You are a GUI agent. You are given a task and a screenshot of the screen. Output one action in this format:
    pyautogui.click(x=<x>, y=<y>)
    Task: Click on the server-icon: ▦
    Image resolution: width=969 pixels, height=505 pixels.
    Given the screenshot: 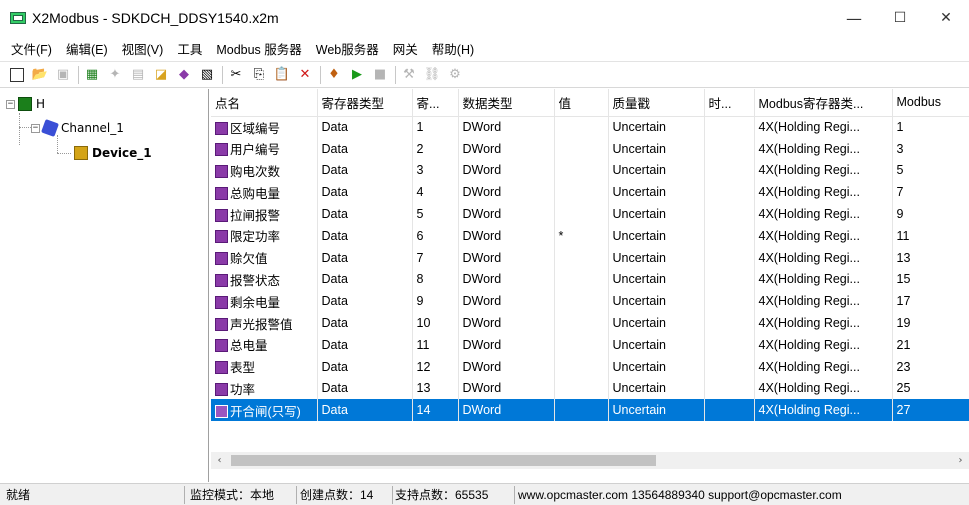 What is the action you would take?
    pyautogui.click(x=92, y=75)
    